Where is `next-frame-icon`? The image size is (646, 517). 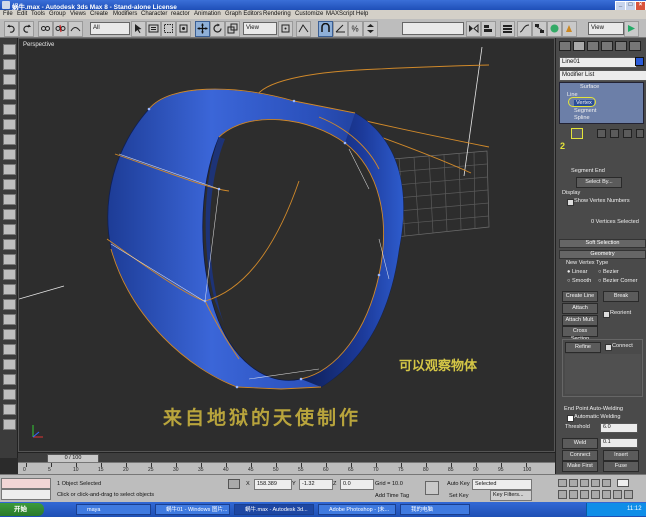
next-frame-icon is located at coordinates (595, 483).